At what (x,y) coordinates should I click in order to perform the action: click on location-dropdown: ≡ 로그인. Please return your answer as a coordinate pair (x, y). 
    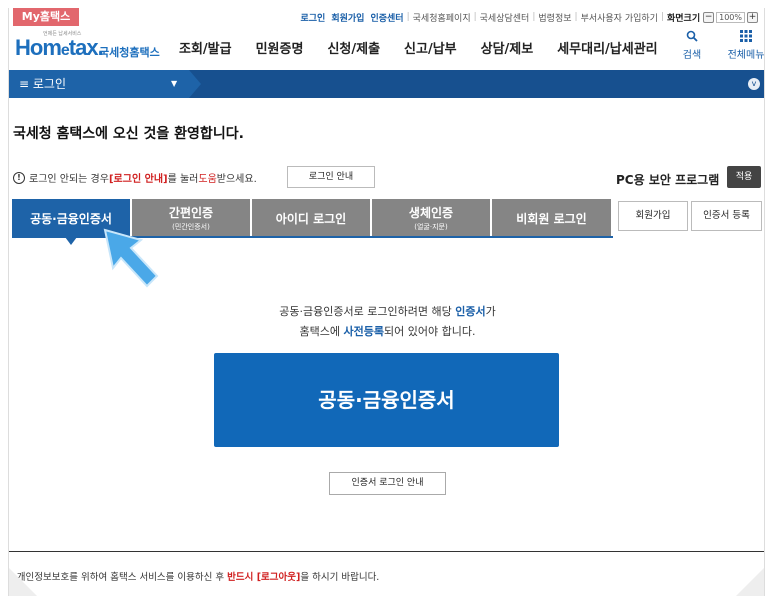
    Looking at the image, I should click on (99, 84).